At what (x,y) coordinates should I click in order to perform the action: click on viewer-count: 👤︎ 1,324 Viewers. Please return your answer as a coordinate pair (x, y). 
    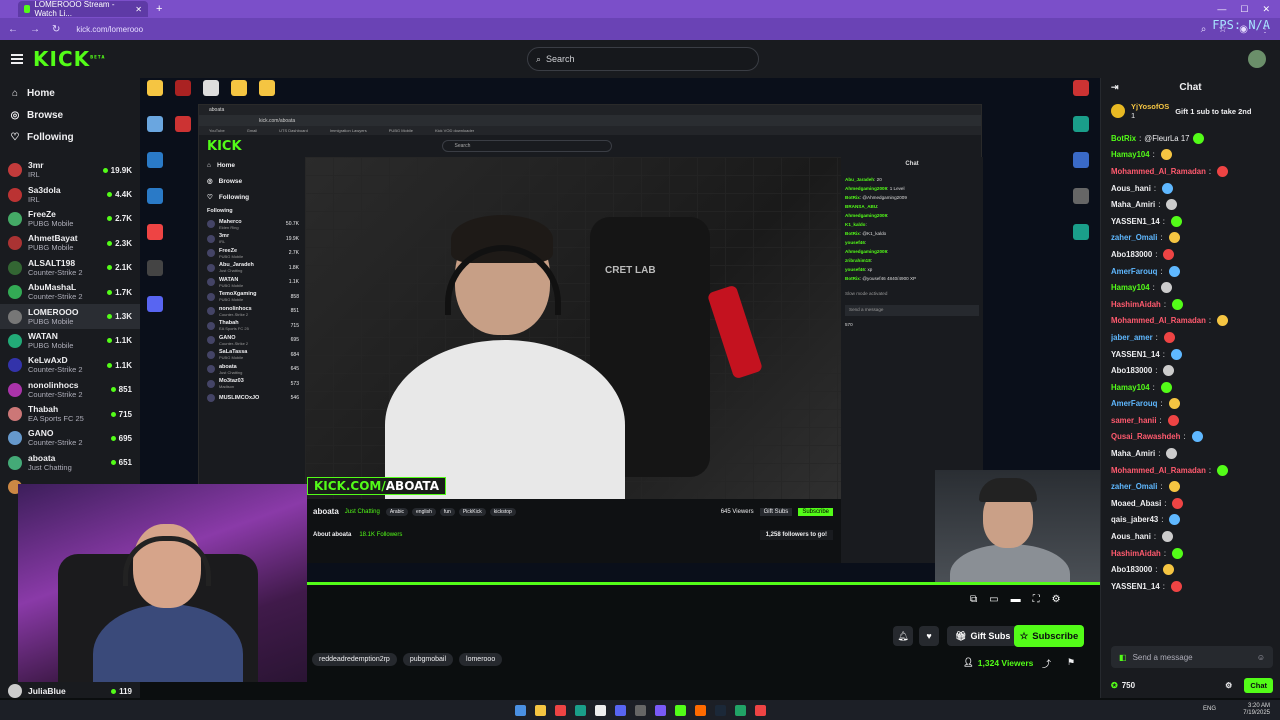
    Looking at the image, I should click on (998, 662).